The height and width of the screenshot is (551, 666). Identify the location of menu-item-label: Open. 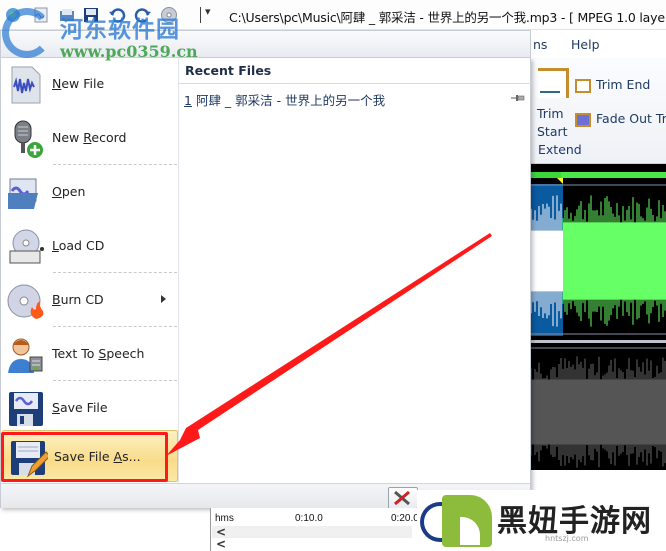
(69, 191).